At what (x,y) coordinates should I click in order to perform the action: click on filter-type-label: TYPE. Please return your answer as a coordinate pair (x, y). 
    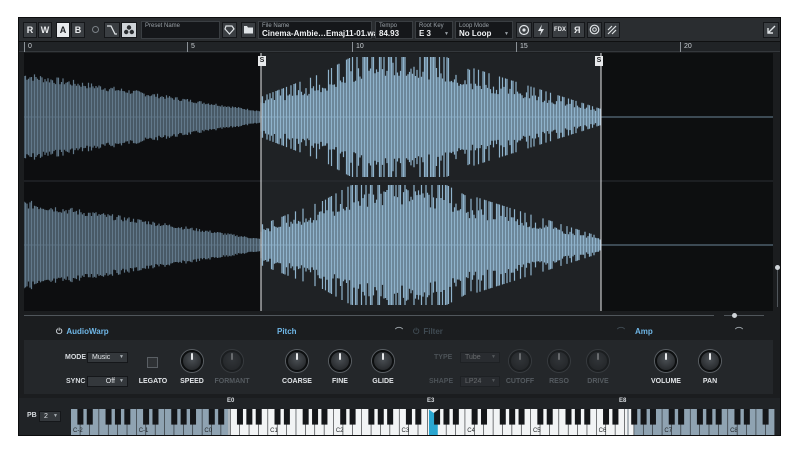
    Looking at the image, I should click on (443, 357).